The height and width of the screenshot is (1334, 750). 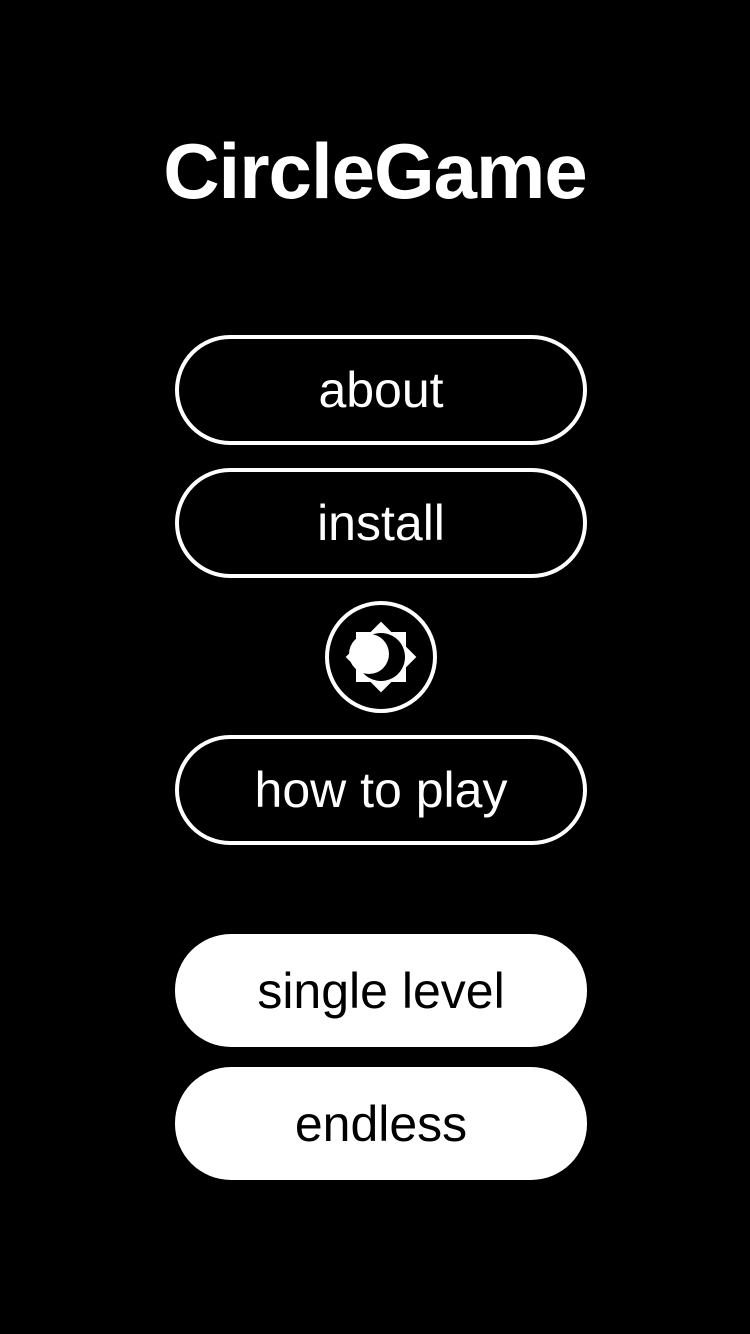 I want to click on endless-button-label: endless, so click(x=381, y=1123).